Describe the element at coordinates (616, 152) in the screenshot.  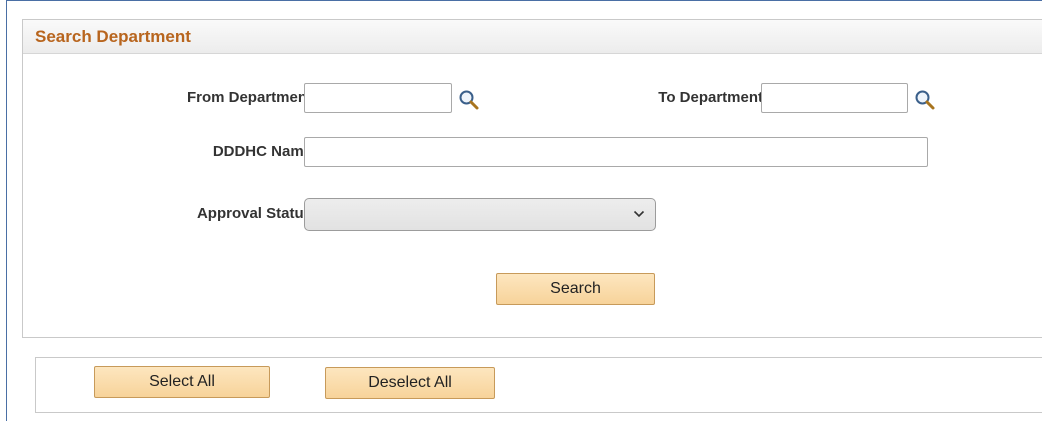
I see `dddhc-name-input` at that location.